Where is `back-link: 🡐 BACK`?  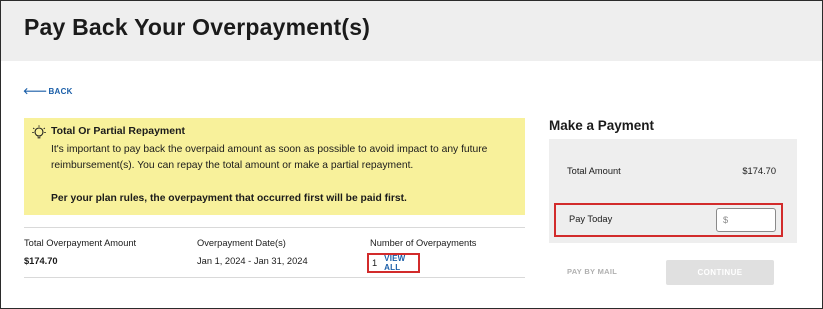
back-link: 🡐 BACK is located at coordinates (48, 91).